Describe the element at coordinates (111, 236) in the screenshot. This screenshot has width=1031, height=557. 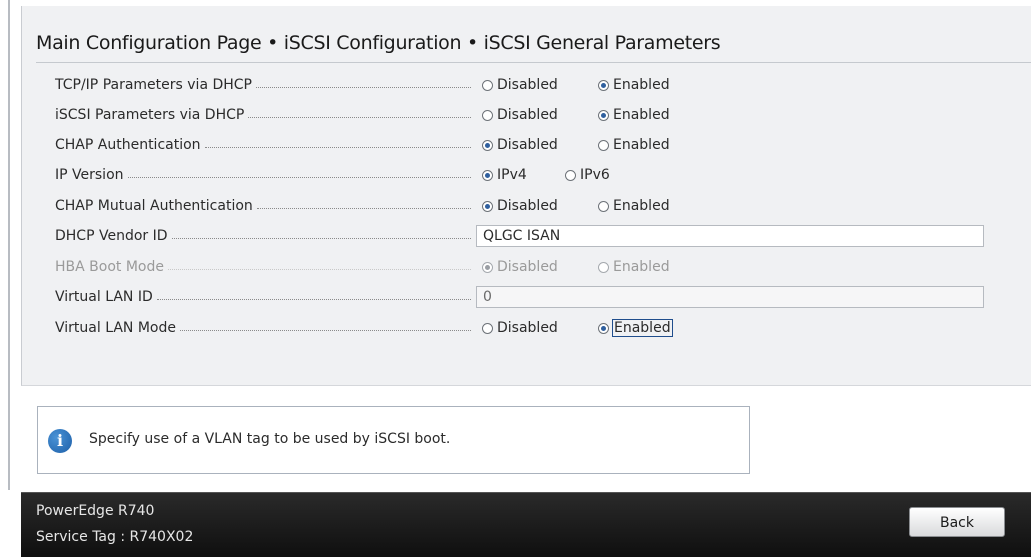
I see `setting-label: DHCP Vendor ID` at that location.